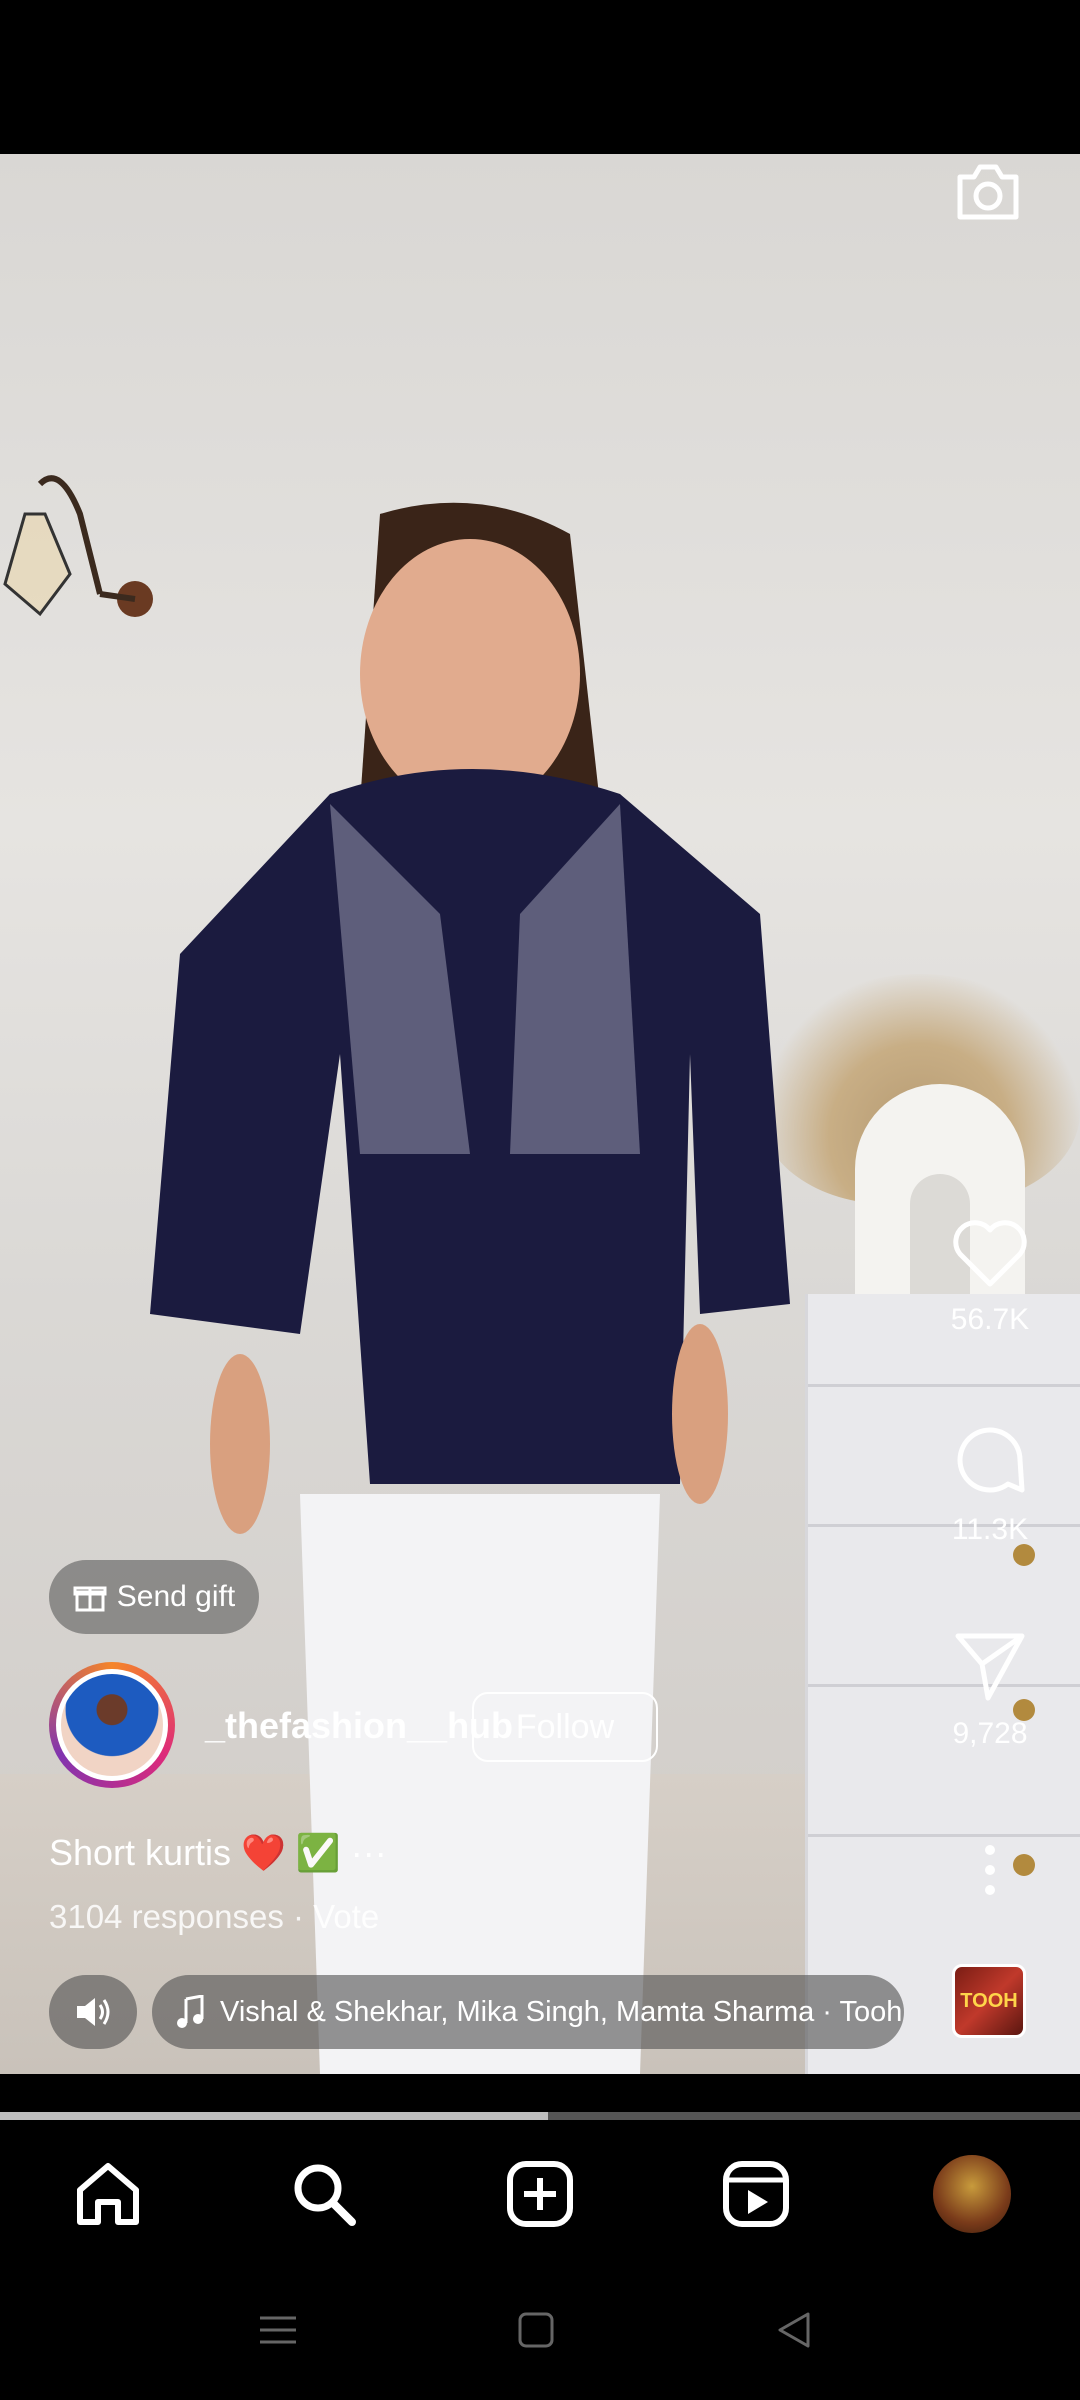 Image resolution: width=1080 pixels, height=2400 pixels. What do you see at coordinates (108, 2194) in the screenshot?
I see `home-icon` at bounding box center [108, 2194].